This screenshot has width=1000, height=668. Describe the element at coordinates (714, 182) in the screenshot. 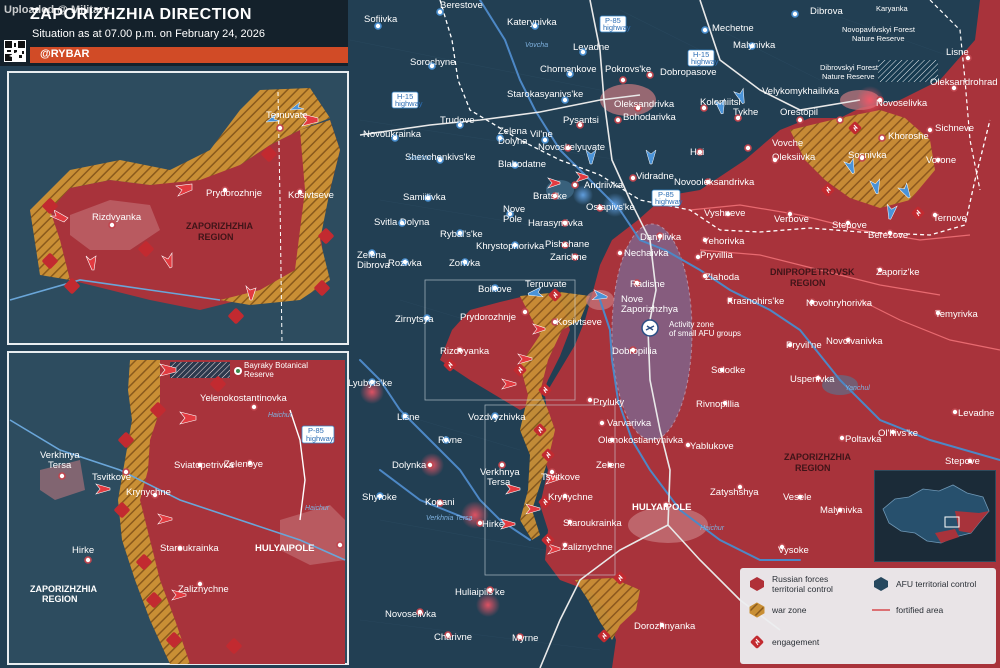

I see `svg-text: Novooleksandrivka` at that location.